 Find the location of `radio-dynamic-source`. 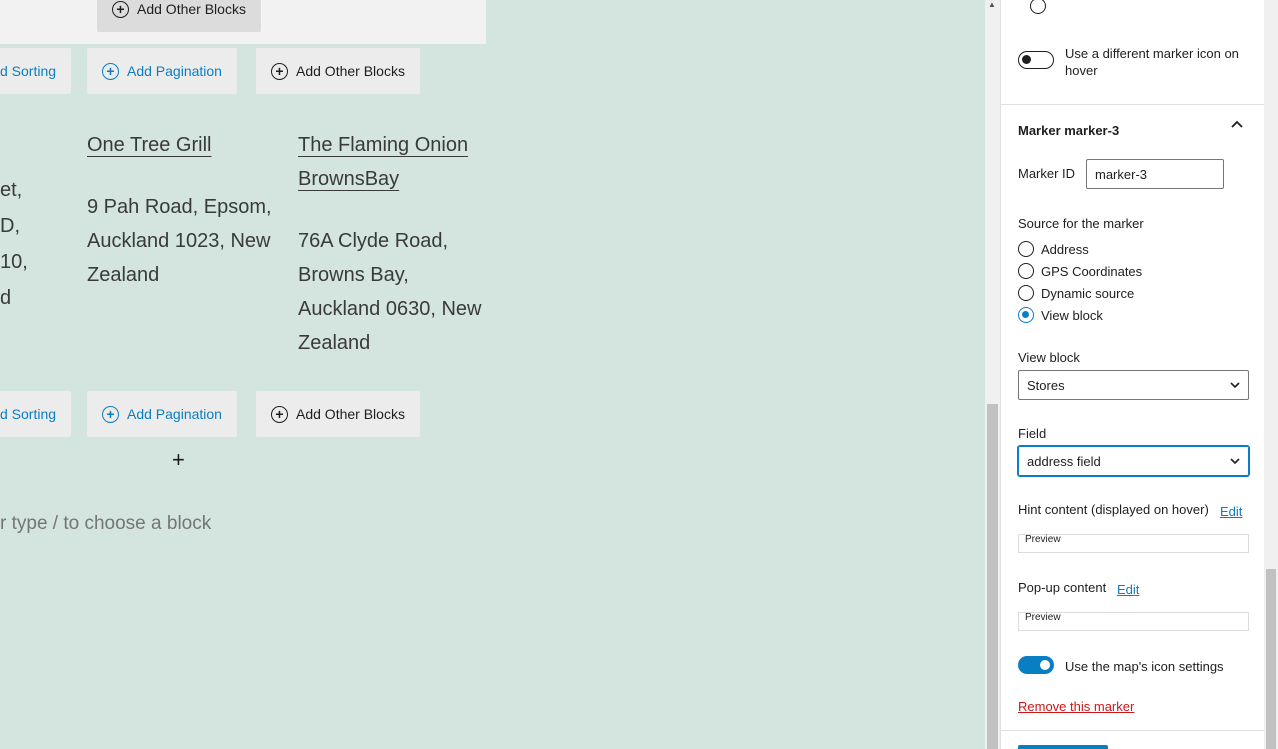

radio-dynamic-source is located at coordinates (1026, 293).